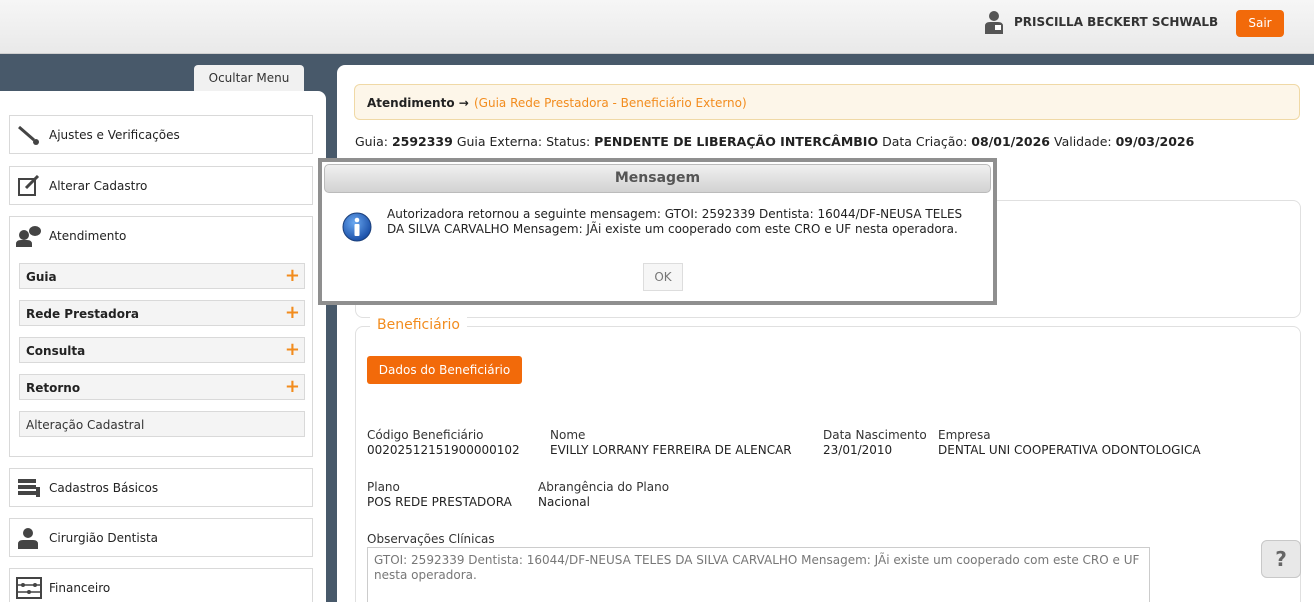 Image resolution: width=1314 pixels, height=602 pixels. Describe the element at coordinates (56, 351) in the screenshot. I see `submenu-label: Consulta` at that location.